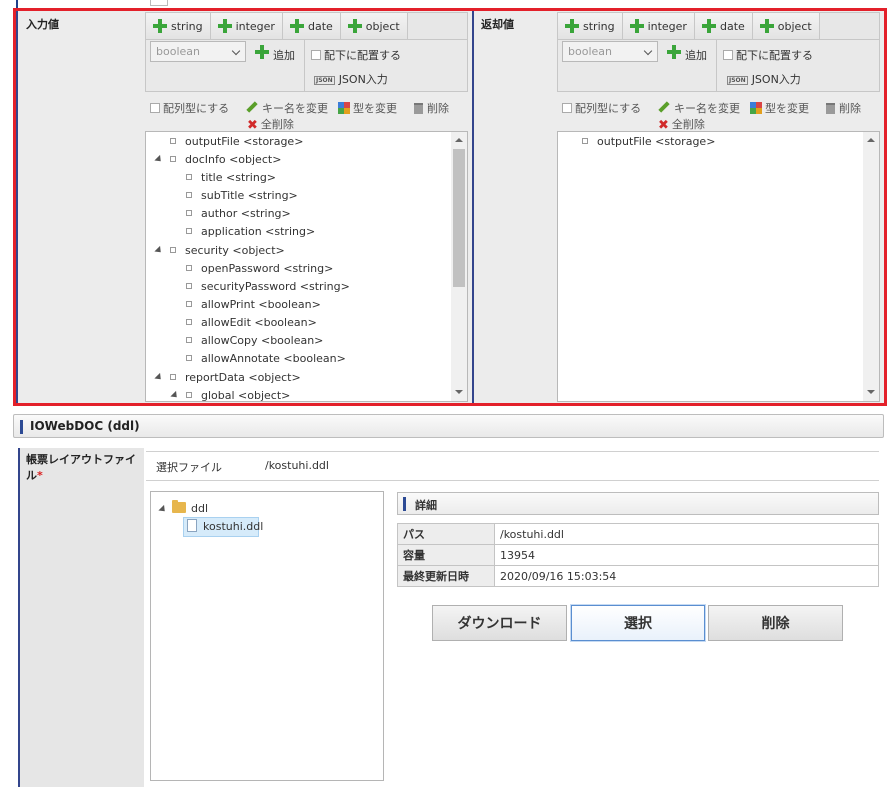  Describe the element at coordinates (190, 509) in the screenshot. I see `folder-node-ddl: ddl` at that location.